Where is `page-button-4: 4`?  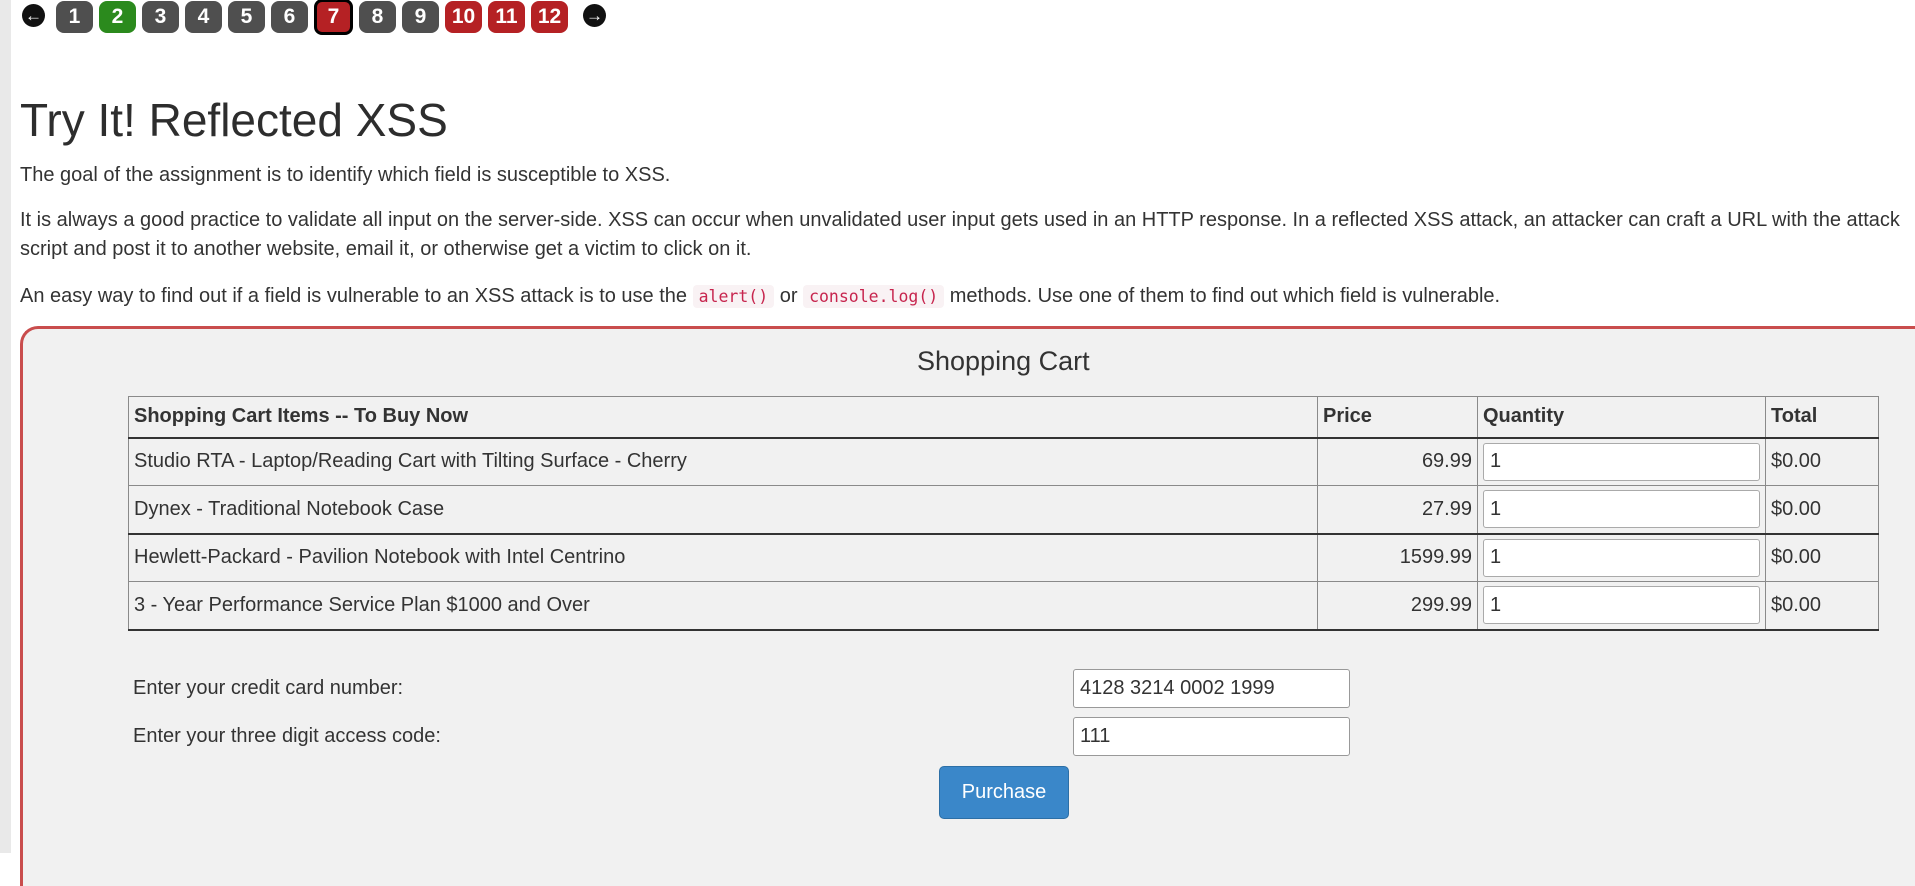
page-button-4: 4 is located at coordinates (203, 17).